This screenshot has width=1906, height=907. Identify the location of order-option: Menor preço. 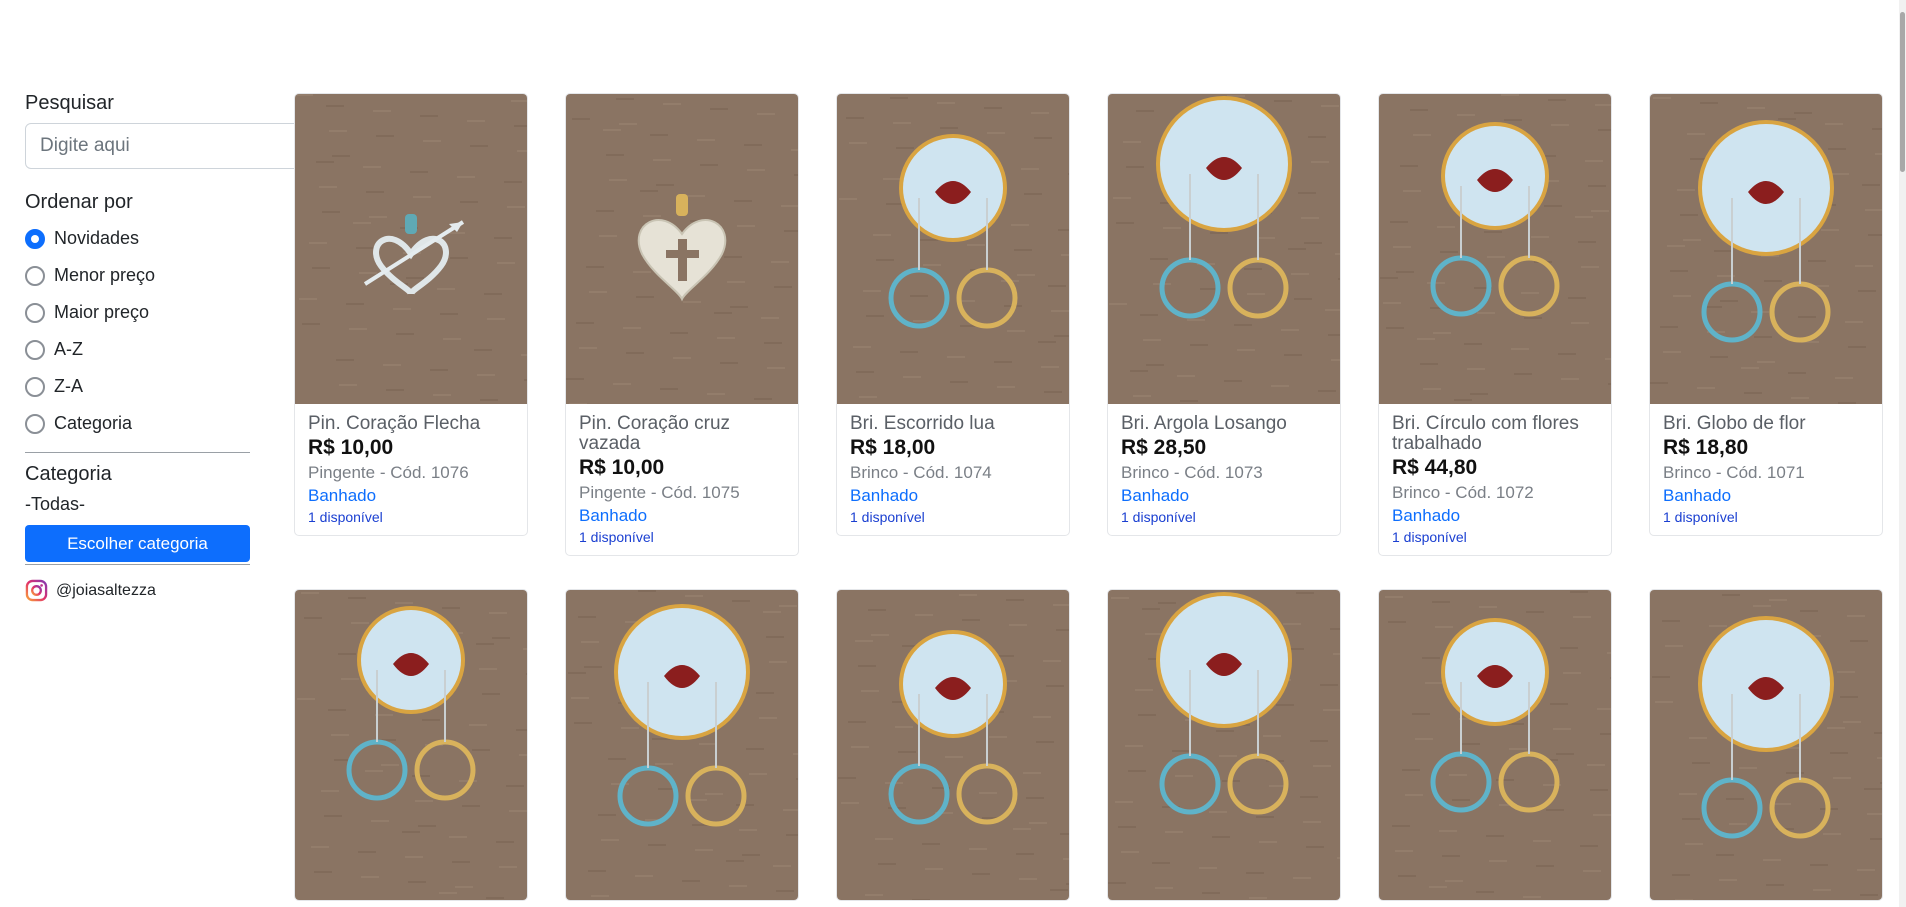
(137, 275).